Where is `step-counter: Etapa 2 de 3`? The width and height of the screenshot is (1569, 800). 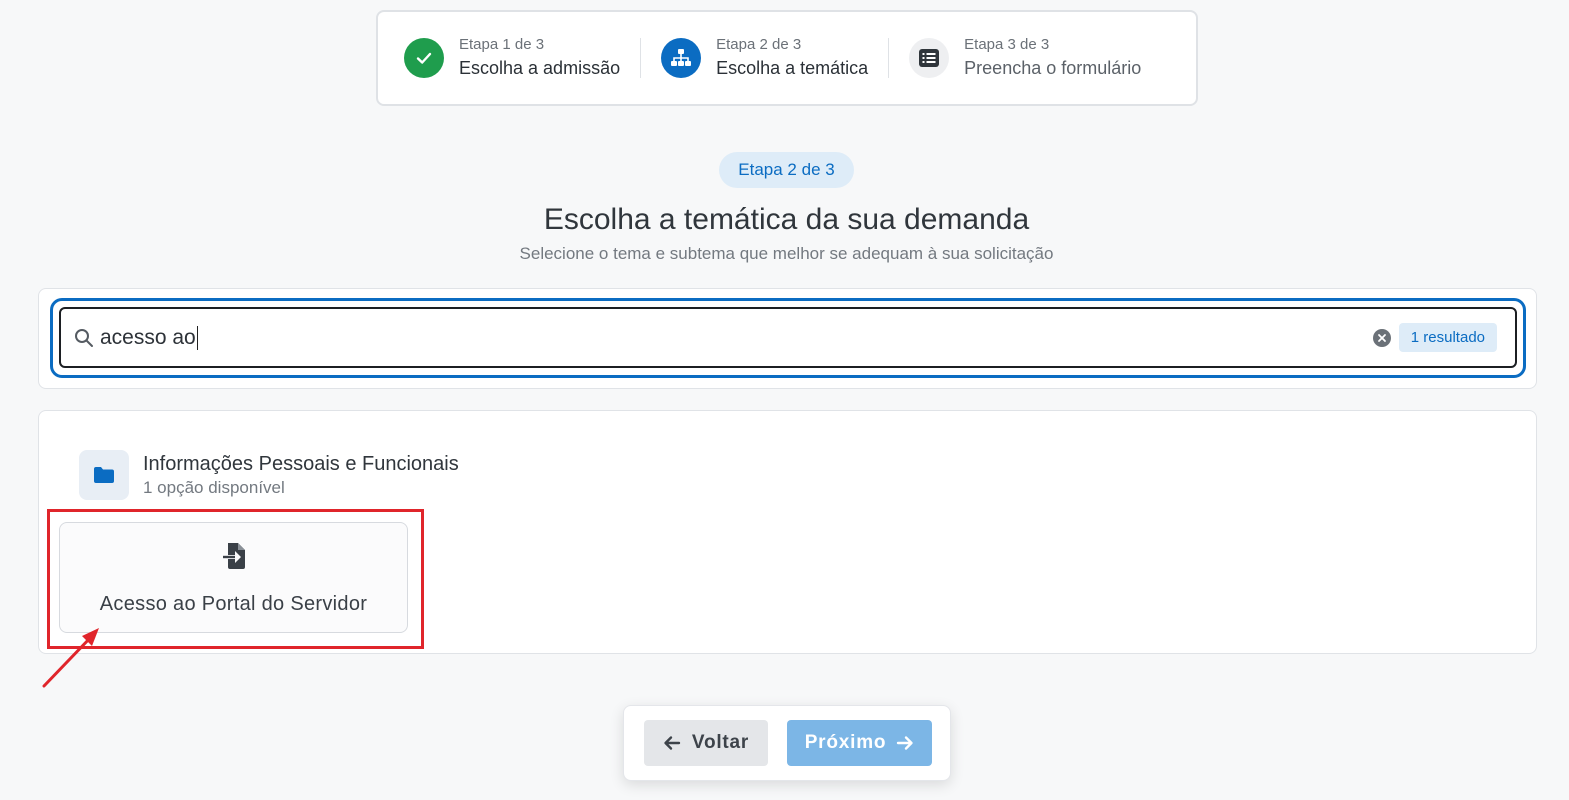
step-counter: Etapa 2 de 3 is located at coordinates (759, 44).